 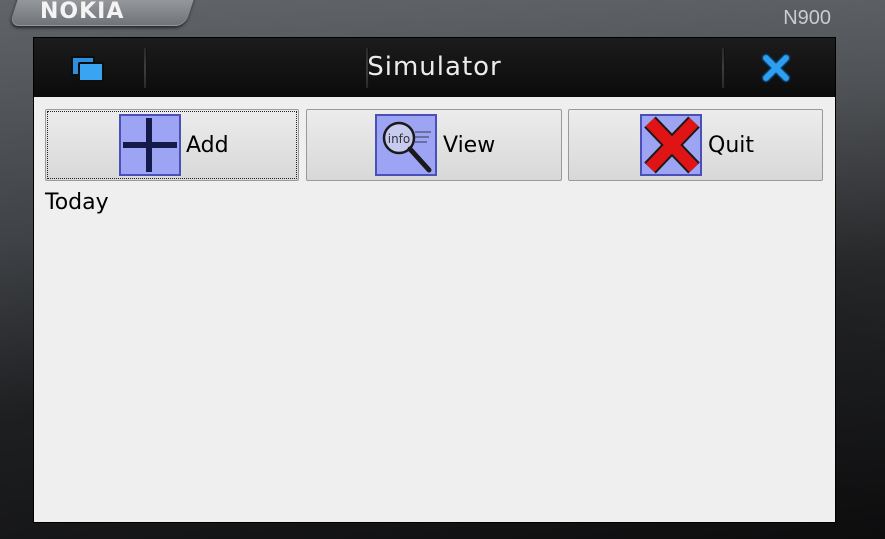 I want to click on title-separator-right, so click(x=723, y=68).